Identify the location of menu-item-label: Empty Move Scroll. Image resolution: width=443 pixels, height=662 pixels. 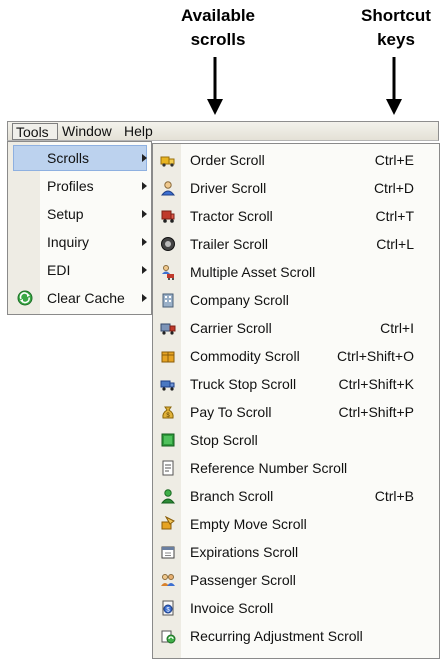
(248, 524).